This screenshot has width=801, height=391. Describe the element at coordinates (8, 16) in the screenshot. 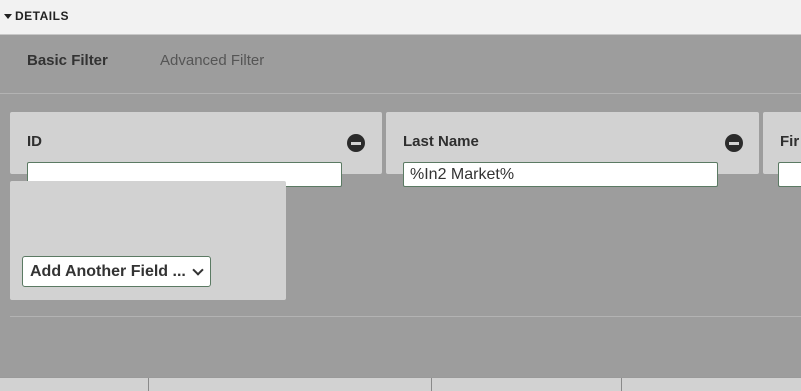

I see `caret-down-icon` at that location.